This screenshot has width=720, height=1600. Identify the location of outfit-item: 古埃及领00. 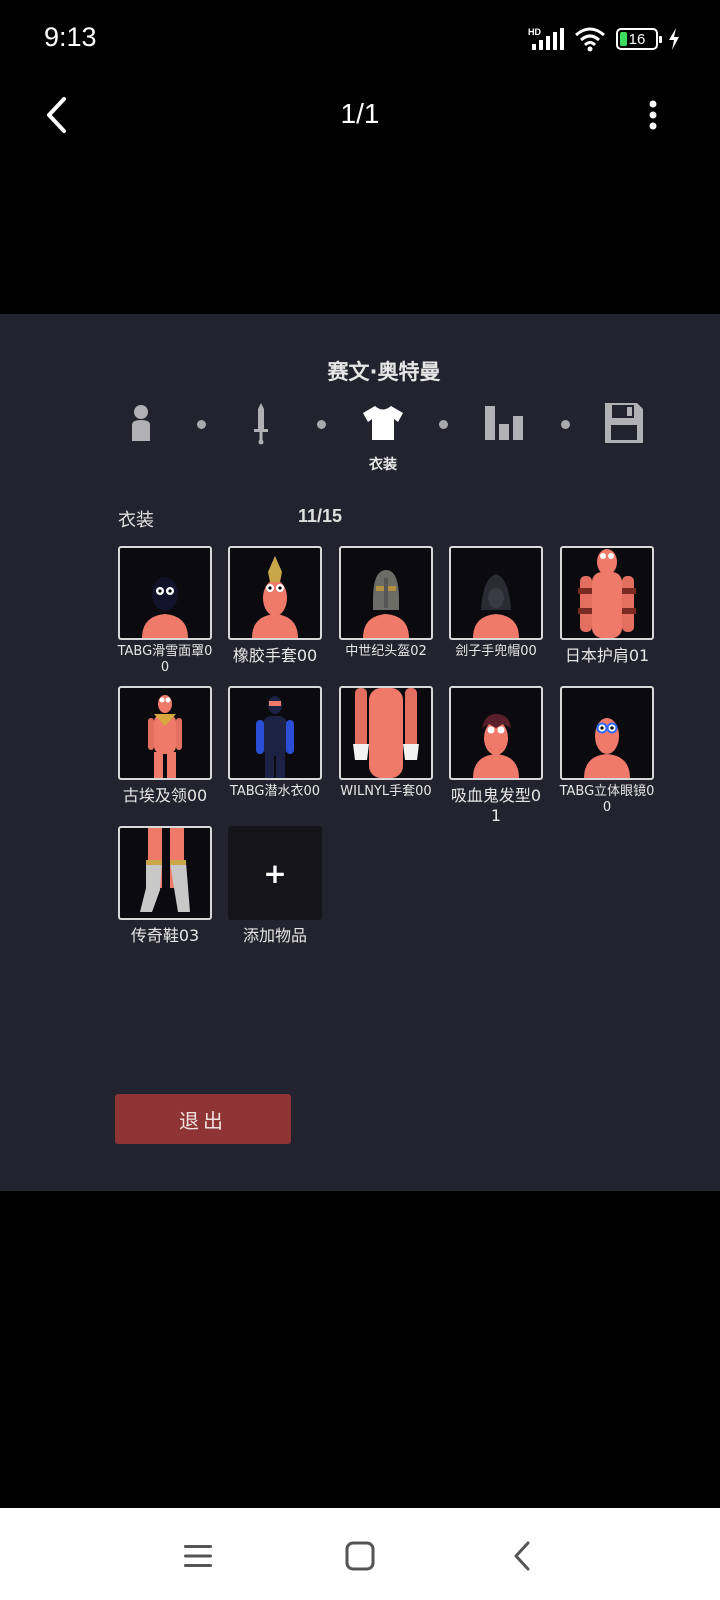
(165, 746).